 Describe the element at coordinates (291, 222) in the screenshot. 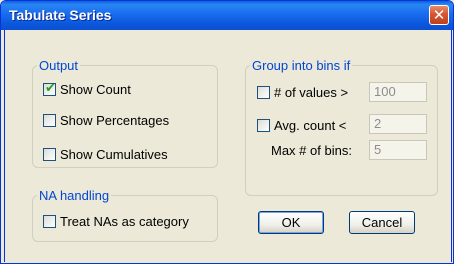

I see `ok-button: OK` at that location.